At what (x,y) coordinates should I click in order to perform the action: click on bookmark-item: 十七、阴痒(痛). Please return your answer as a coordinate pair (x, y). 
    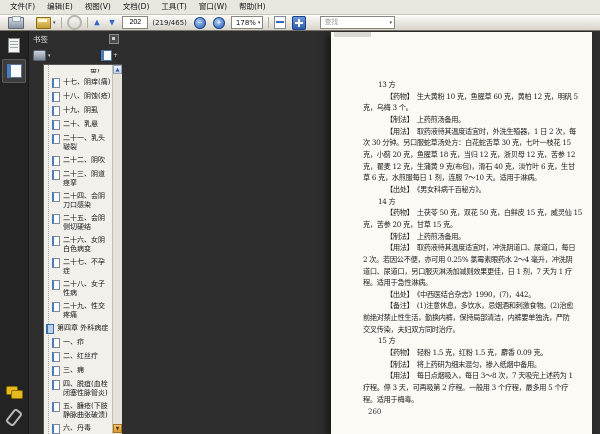
    Looking at the image, I should click on (82, 83).